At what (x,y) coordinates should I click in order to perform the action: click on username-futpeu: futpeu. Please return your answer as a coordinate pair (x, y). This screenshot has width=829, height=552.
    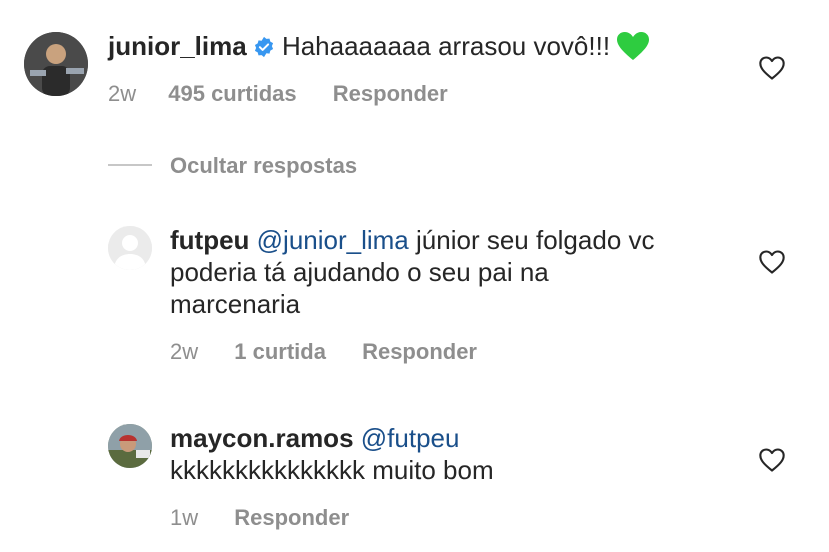
    Looking at the image, I should click on (209, 240).